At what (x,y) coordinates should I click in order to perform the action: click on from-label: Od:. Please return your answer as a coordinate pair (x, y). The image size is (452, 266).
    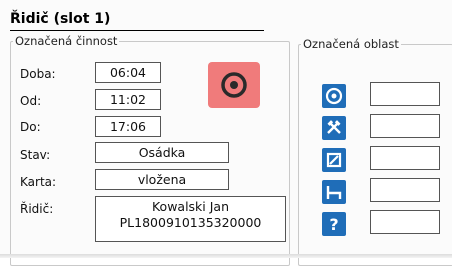
    Looking at the image, I should click on (31, 101).